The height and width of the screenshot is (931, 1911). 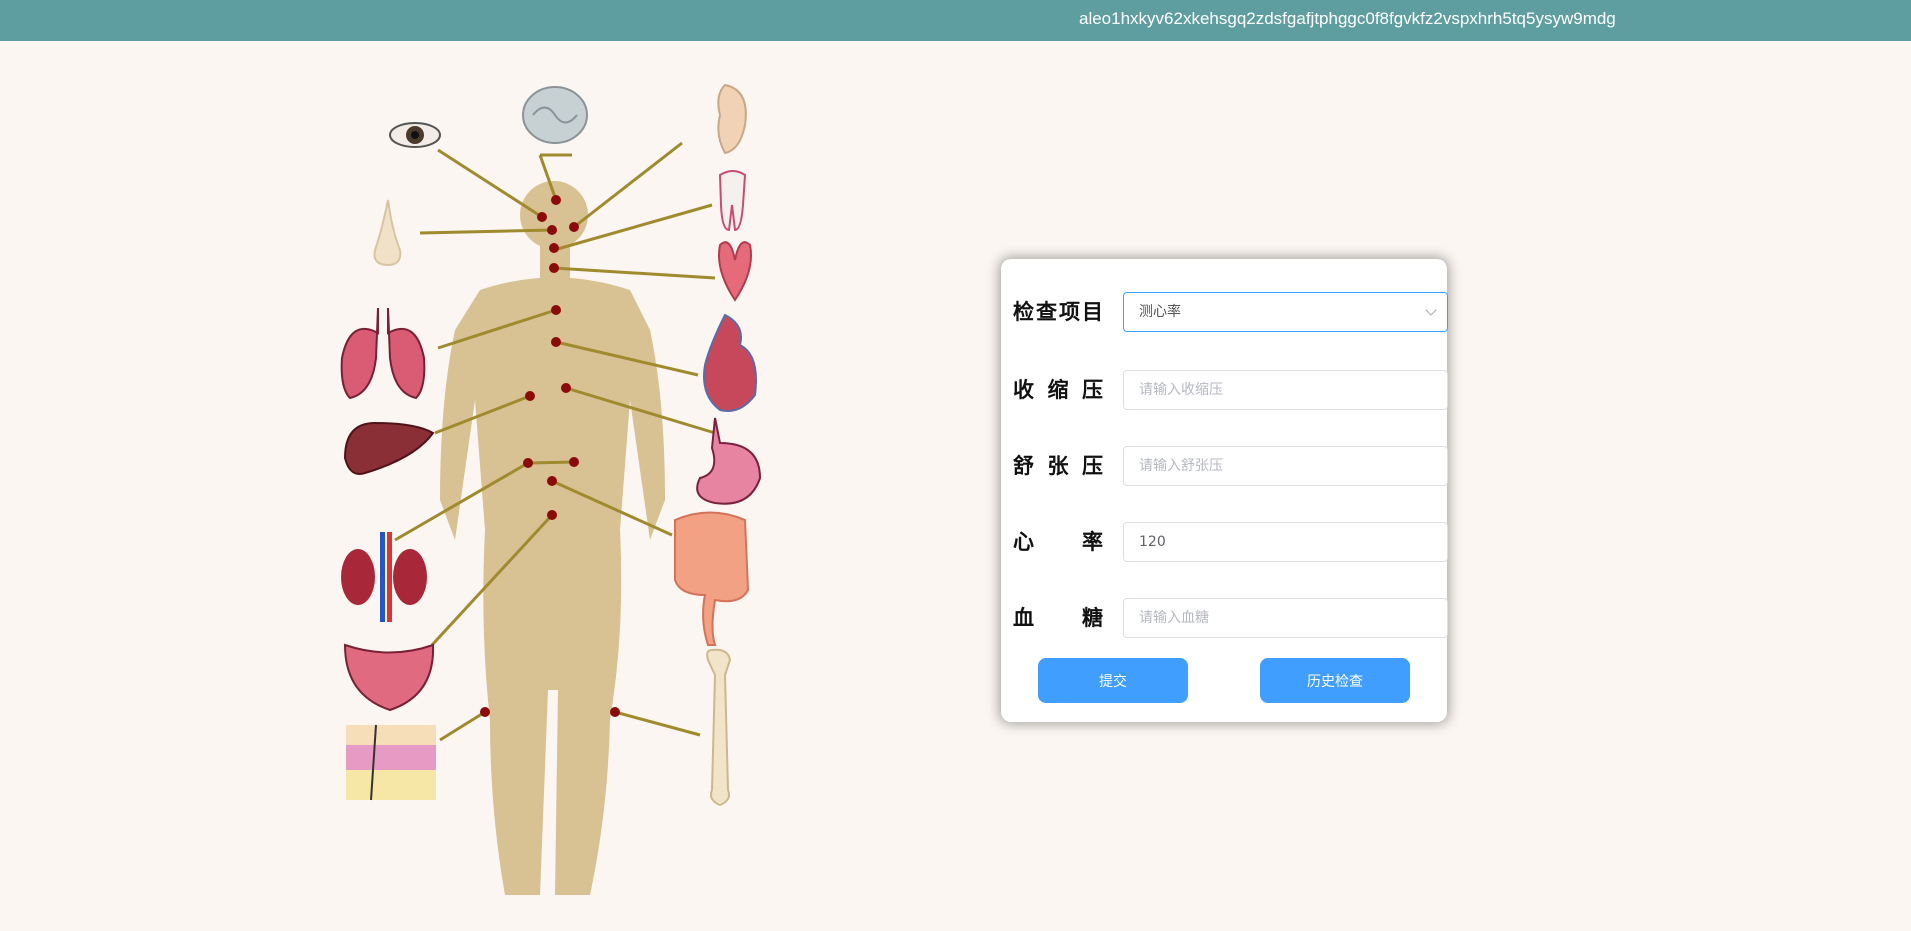 I want to click on exam-item-select: 测心率, so click(x=1285, y=312).